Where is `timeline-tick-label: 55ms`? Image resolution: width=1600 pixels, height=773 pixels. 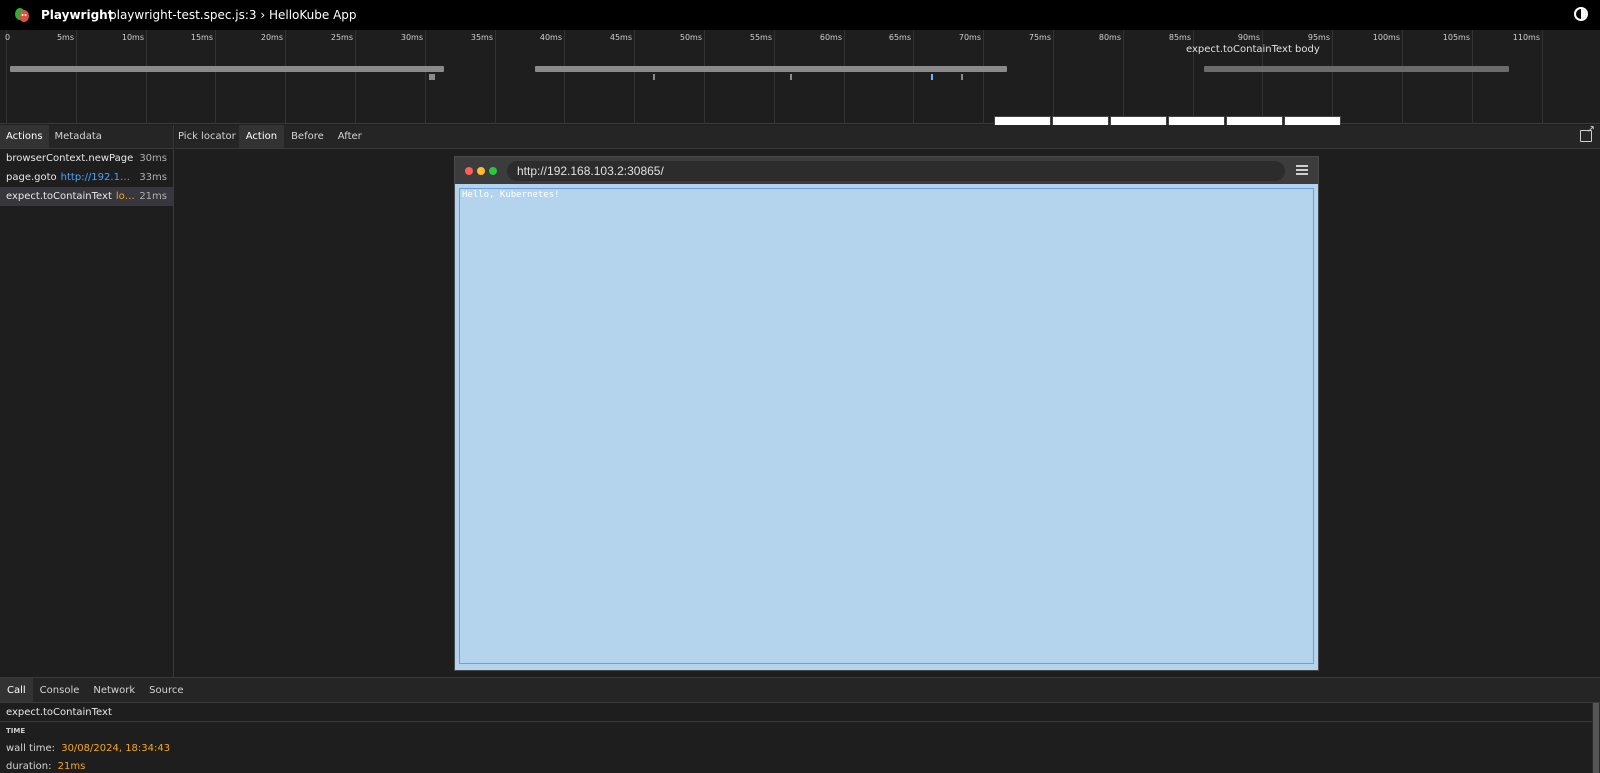 timeline-tick-label: 55ms is located at coordinates (760, 37).